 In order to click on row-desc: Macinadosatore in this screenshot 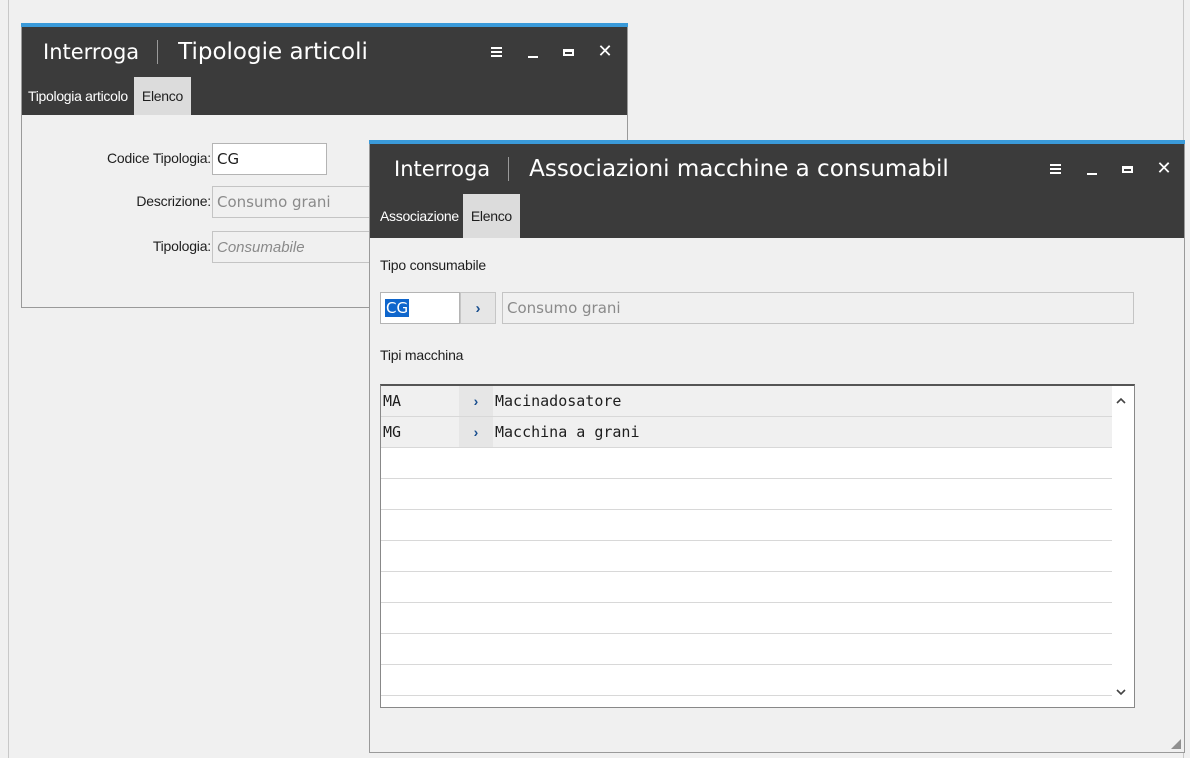, I will do `click(558, 401)`.